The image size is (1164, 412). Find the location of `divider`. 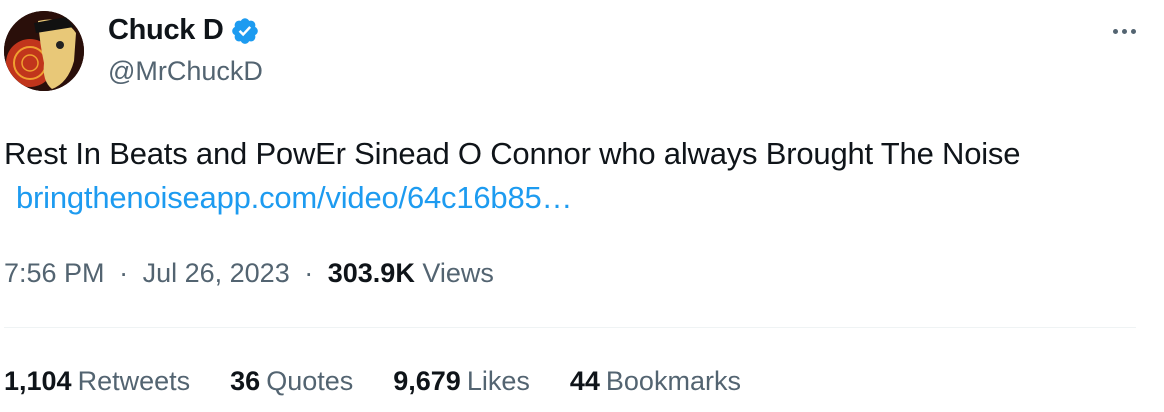

divider is located at coordinates (570, 327).